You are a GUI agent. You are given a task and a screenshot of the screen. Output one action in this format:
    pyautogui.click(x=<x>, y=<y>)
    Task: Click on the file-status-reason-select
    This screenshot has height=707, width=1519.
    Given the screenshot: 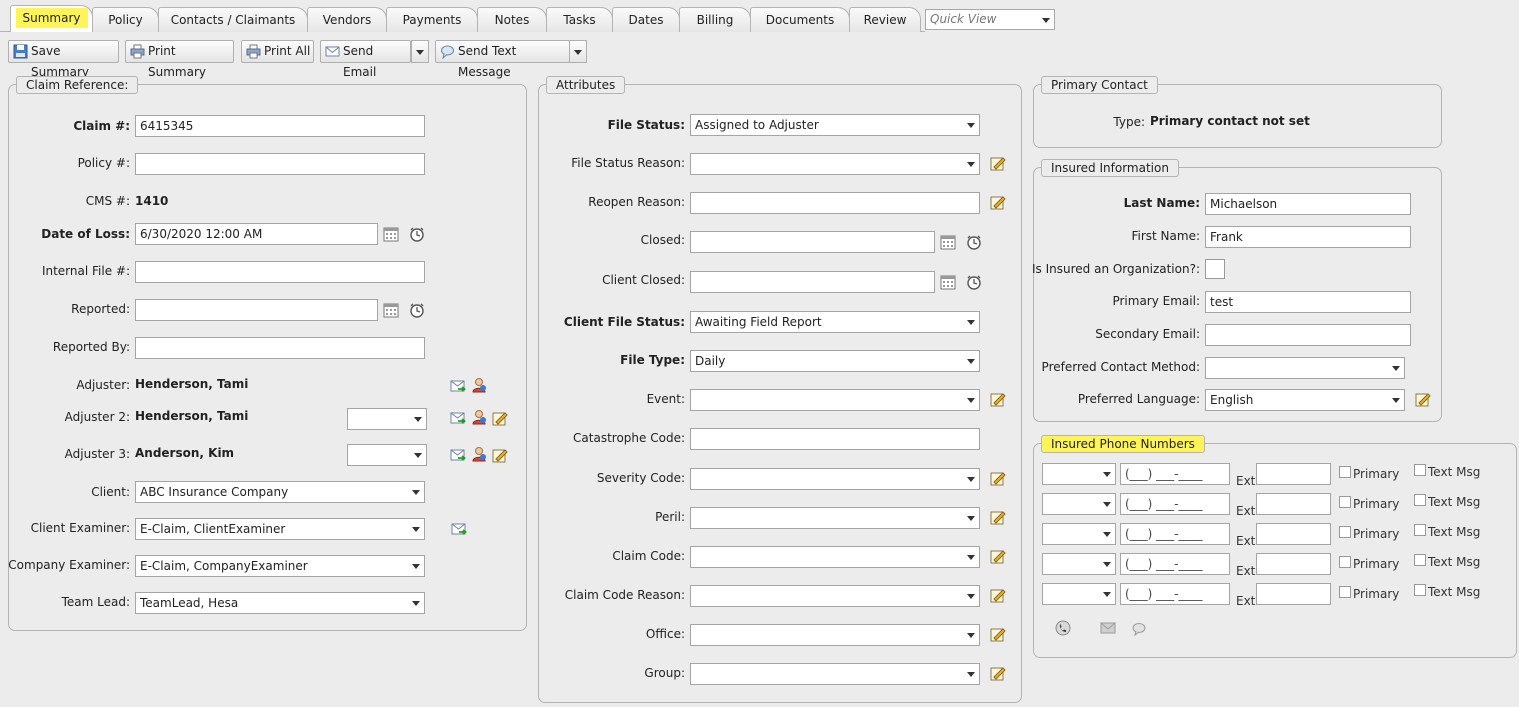 What is the action you would take?
    pyautogui.click(x=835, y=164)
    